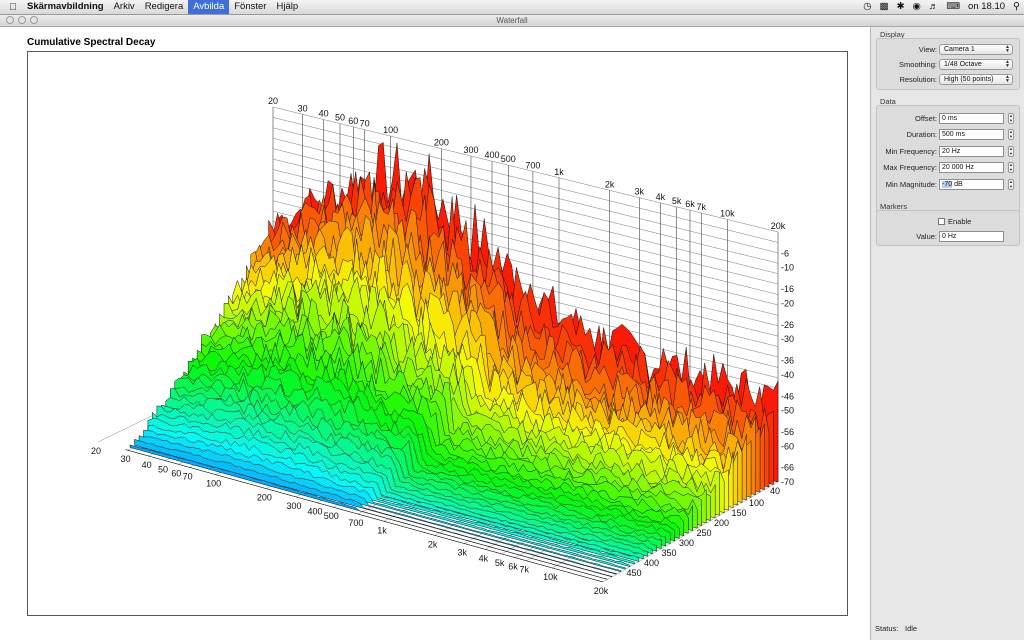 Image resolution: width=1024 pixels, height=640 pixels. What do you see at coordinates (701, 207) in the screenshot?
I see `back-freq-tick-label: 7k` at bounding box center [701, 207].